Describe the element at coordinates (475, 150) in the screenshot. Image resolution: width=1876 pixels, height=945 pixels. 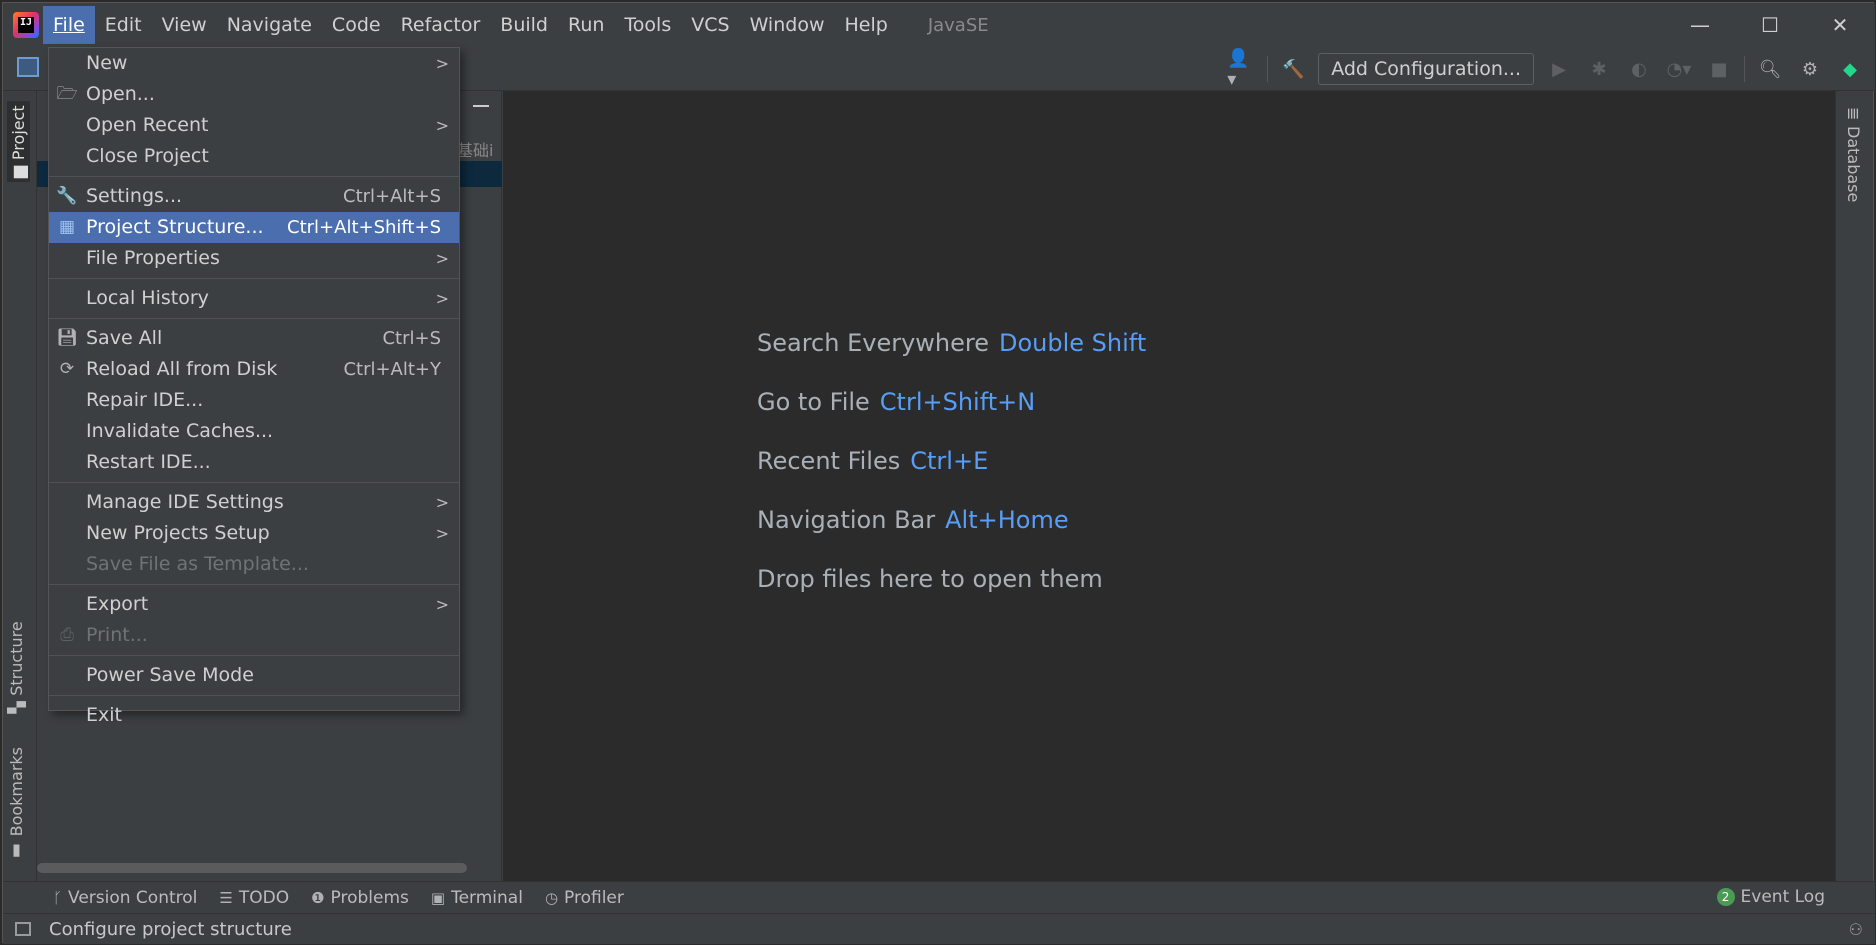
I see `project-tree-partial-text: 基础i` at that location.